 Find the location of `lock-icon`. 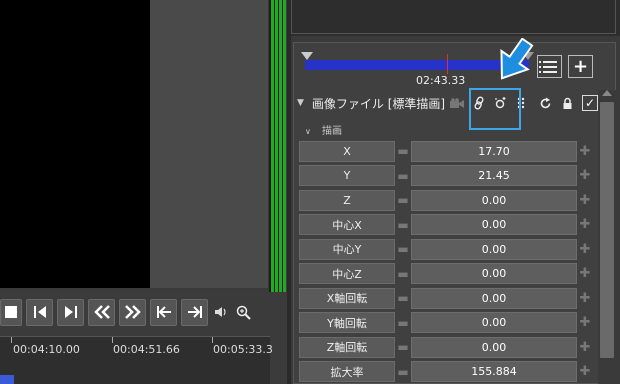

lock-icon is located at coordinates (567, 103).